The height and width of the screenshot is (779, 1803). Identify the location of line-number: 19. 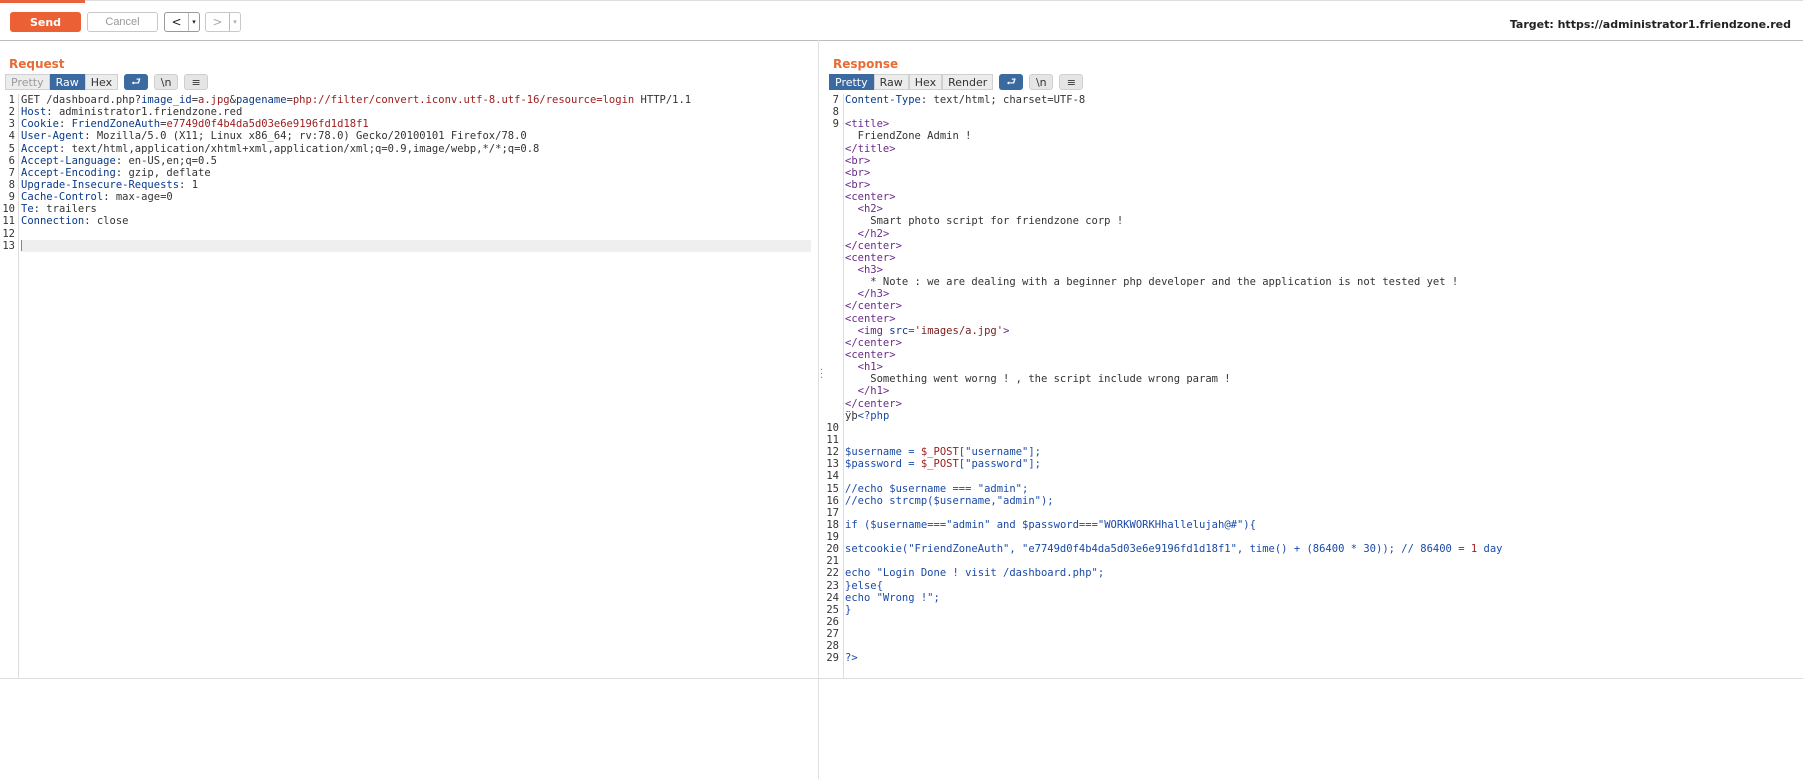
(832, 537).